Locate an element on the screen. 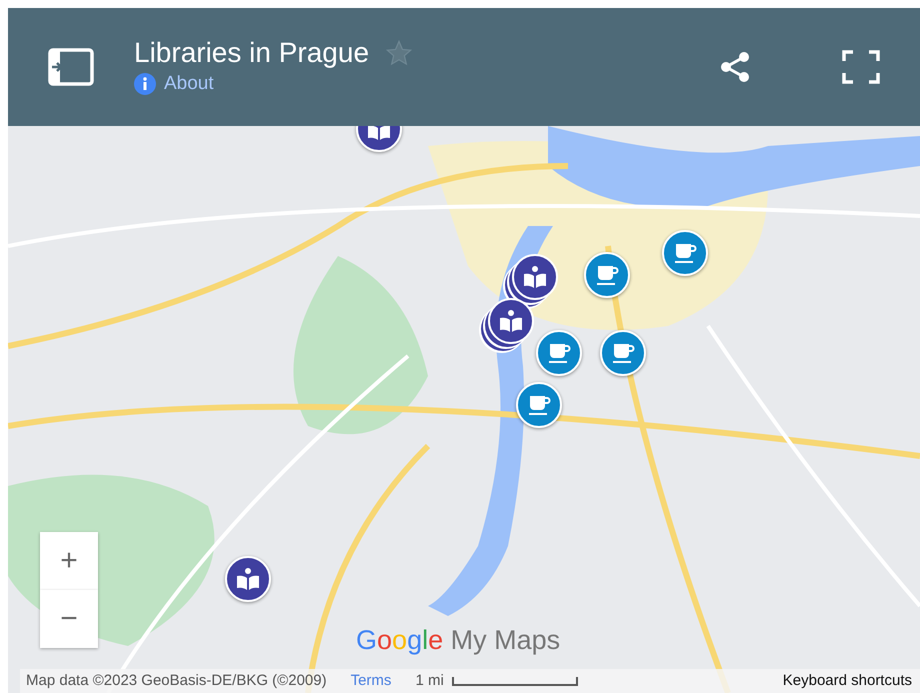  share-icon is located at coordinates (735, 67).